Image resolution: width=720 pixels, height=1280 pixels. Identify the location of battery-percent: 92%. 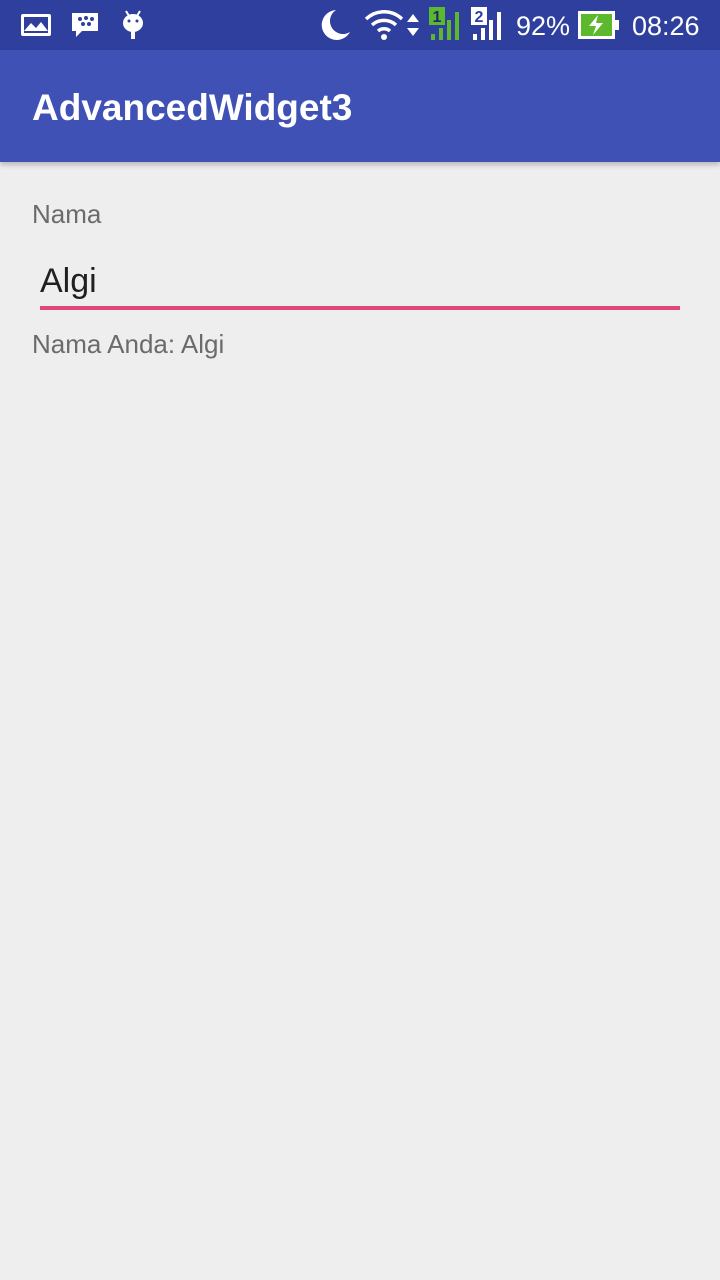
(543, 26).